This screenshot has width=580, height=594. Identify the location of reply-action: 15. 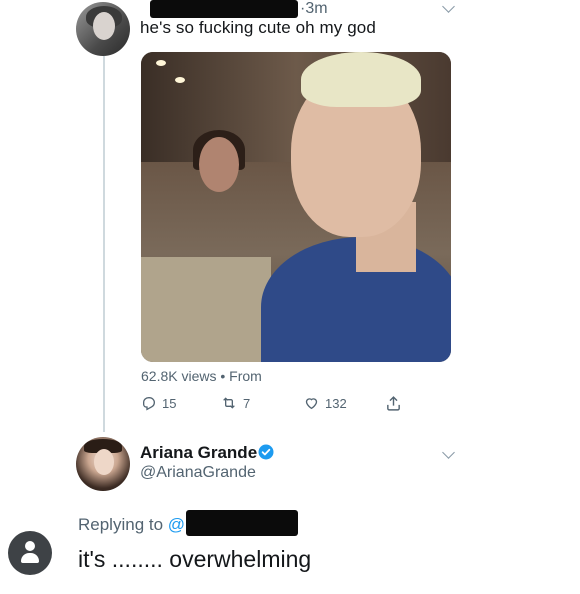
(158, 403).